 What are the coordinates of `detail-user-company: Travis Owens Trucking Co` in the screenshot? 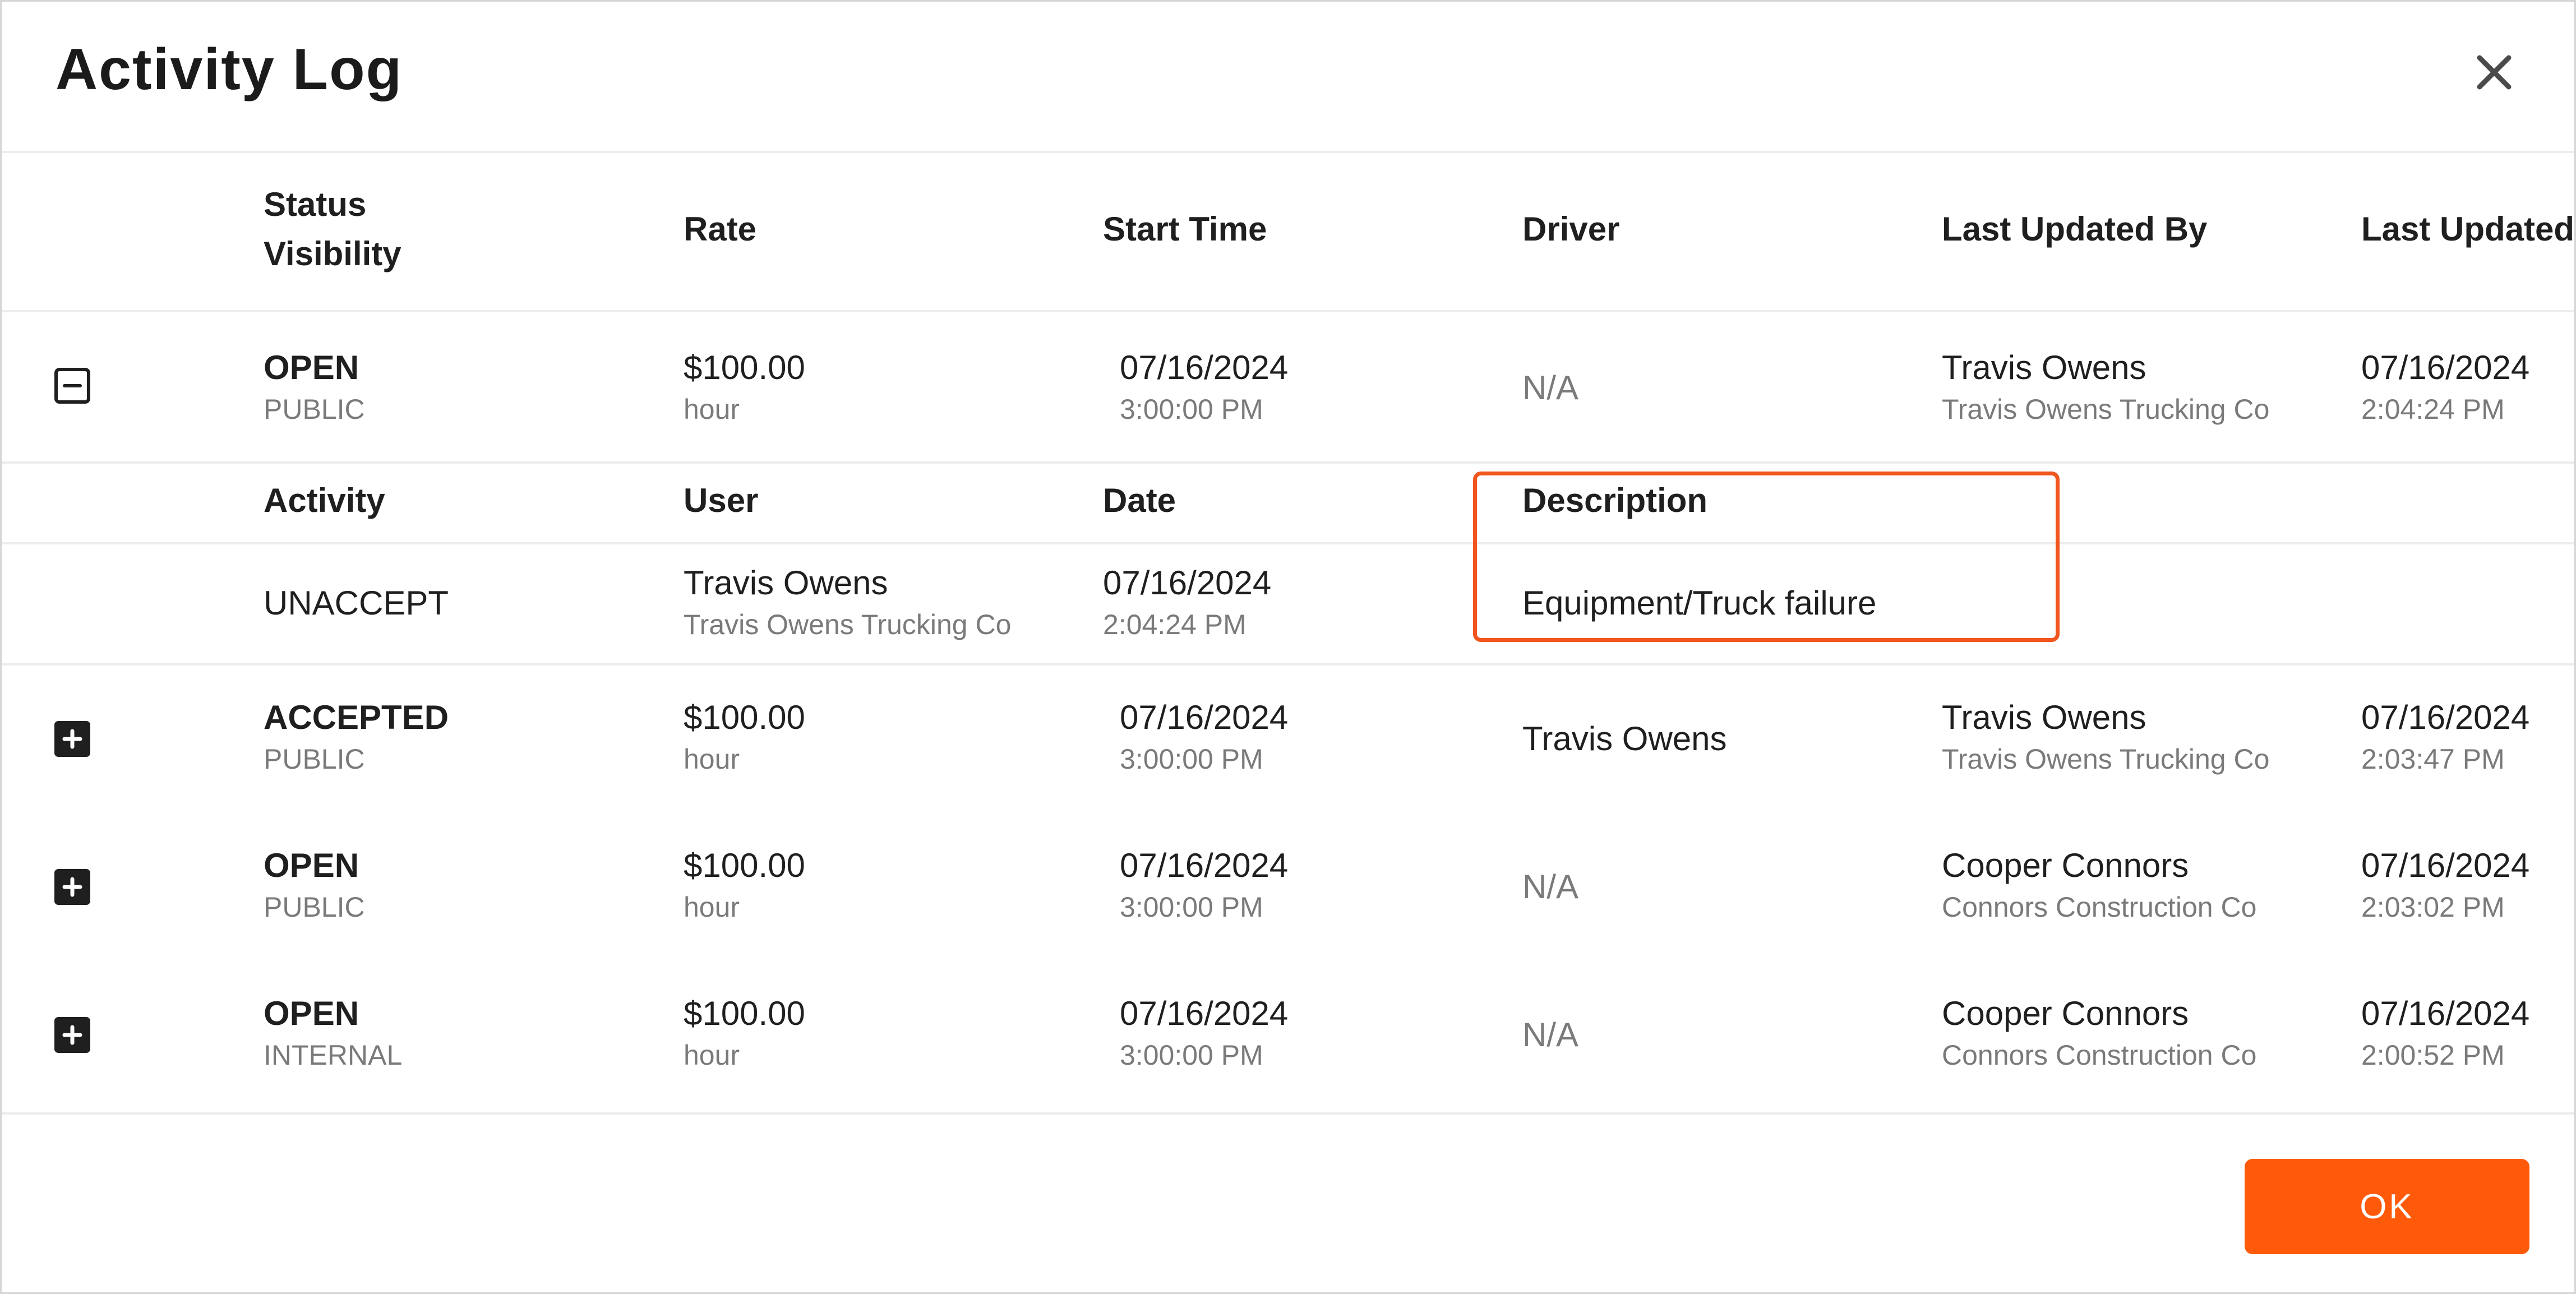 It's located at (848, 624).